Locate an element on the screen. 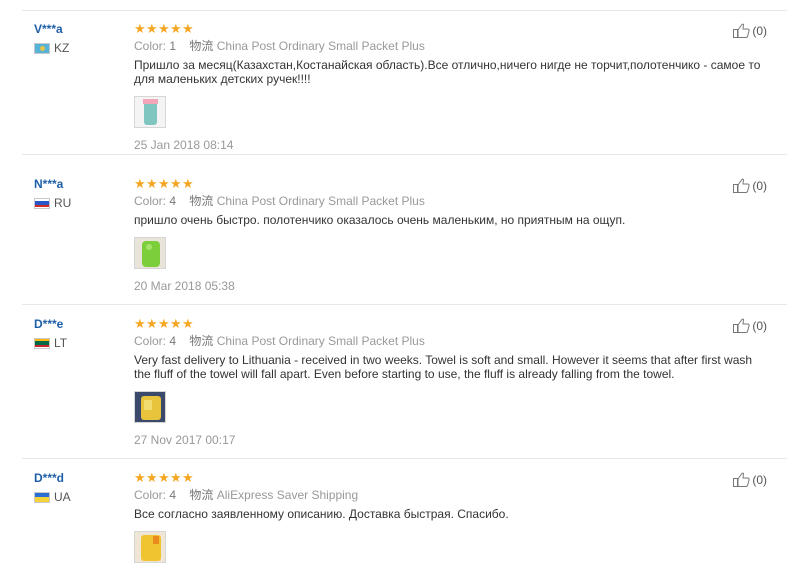 The width and height of the screenshot is (787, 570). reviewer-country: LT is located at coordinates (84, 343).